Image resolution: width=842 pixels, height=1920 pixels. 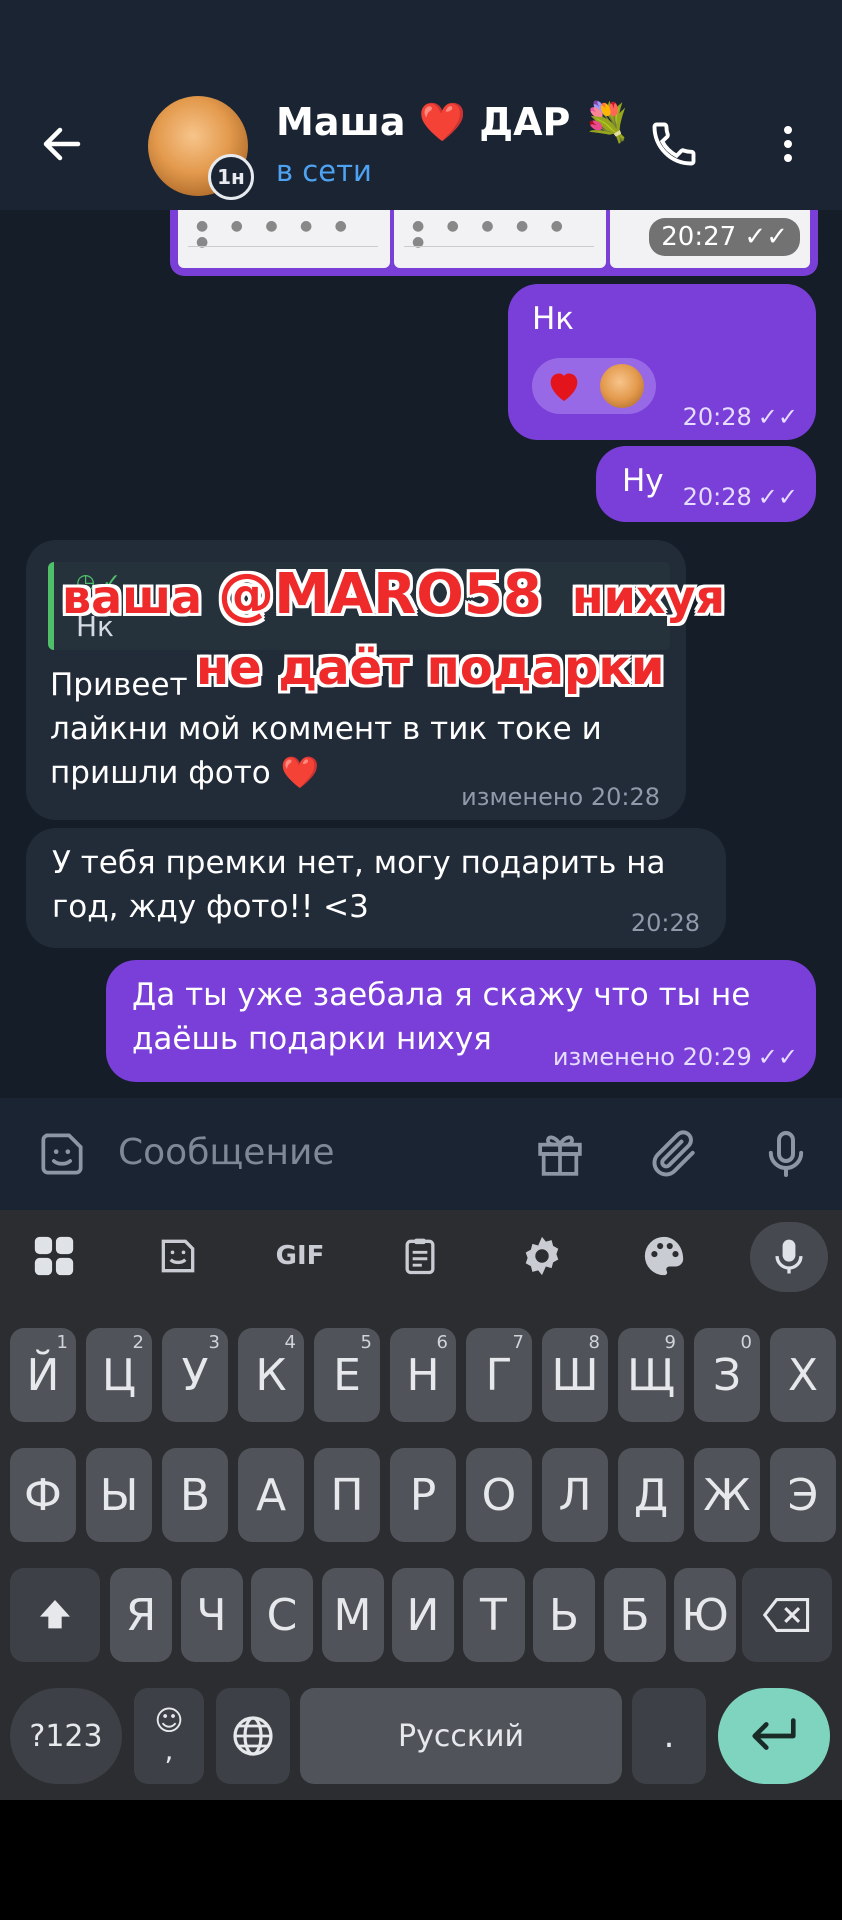 I want to click on enter-key, so click(x=774, y=1736).